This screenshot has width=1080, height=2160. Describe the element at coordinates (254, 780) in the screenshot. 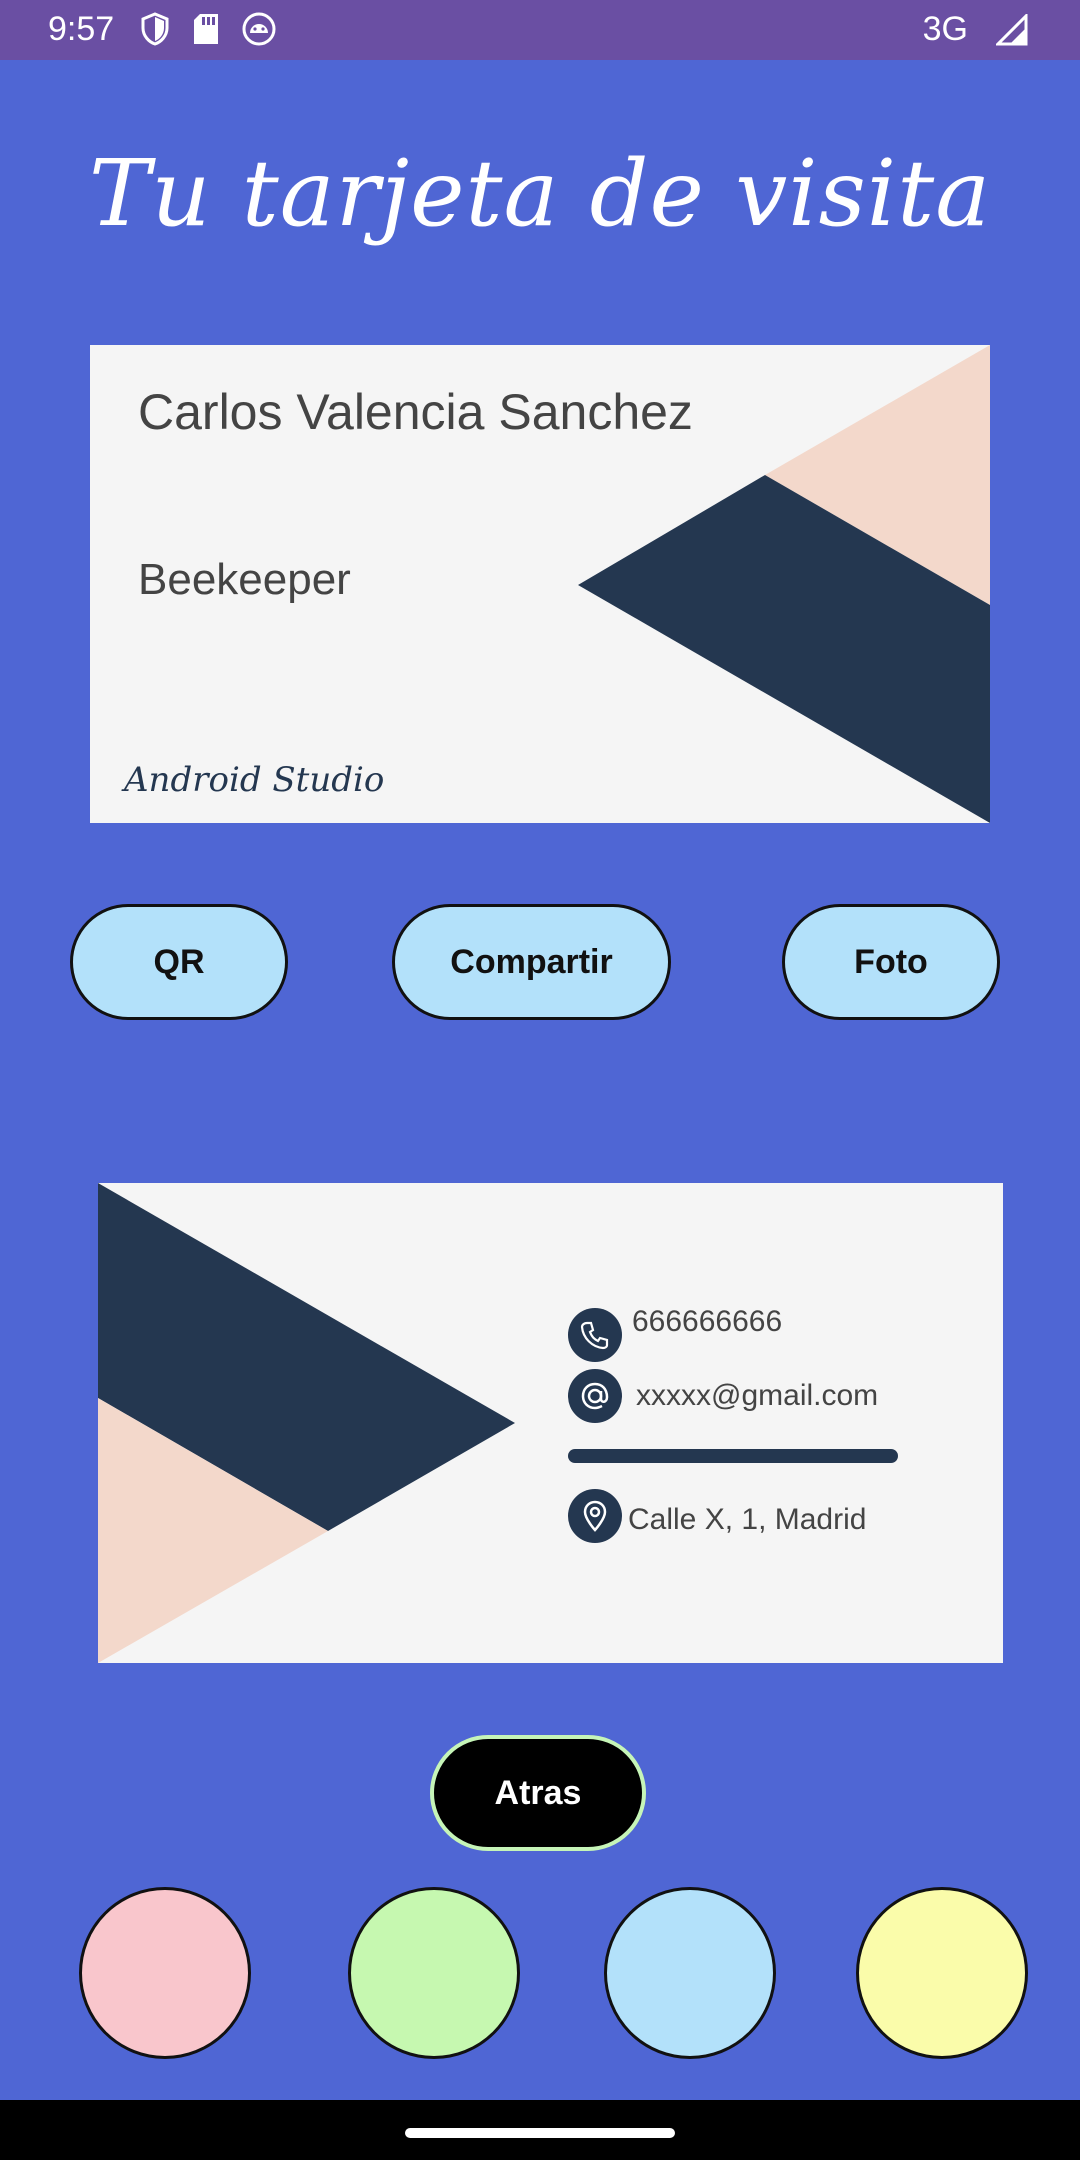

I see `card-brand: Android Studio` at that location.